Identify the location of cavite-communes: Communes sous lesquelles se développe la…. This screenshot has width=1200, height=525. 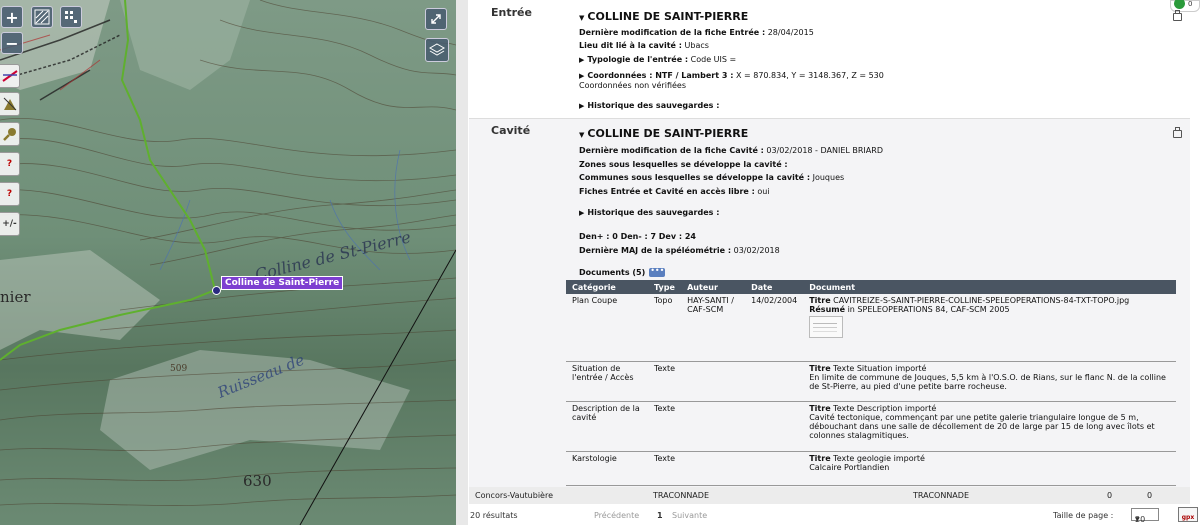
(712, 177).